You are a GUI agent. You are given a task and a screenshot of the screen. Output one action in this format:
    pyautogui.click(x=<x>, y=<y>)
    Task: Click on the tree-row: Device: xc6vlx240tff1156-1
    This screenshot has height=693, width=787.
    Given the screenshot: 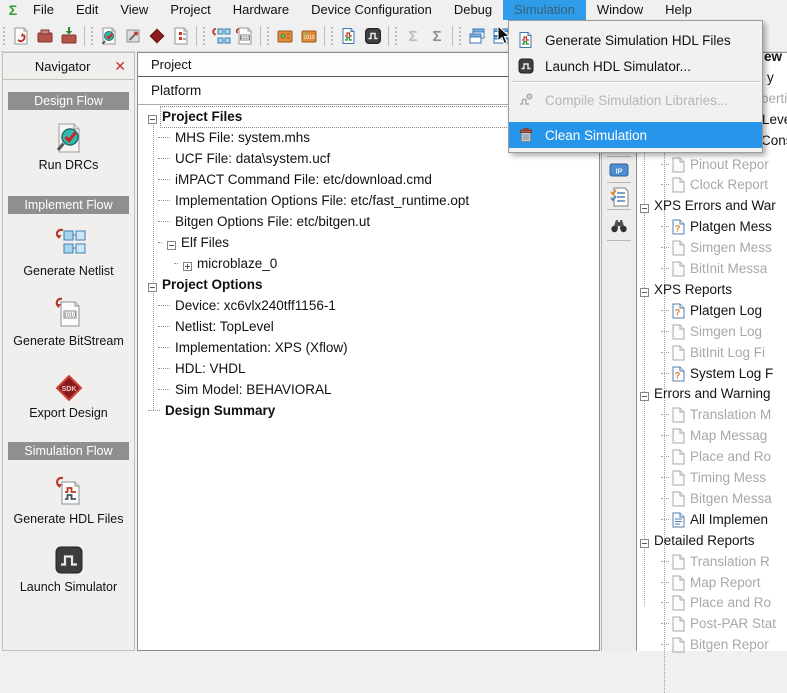 What is the action you would take?
    pyautogui.click(x=368, y=305)
    